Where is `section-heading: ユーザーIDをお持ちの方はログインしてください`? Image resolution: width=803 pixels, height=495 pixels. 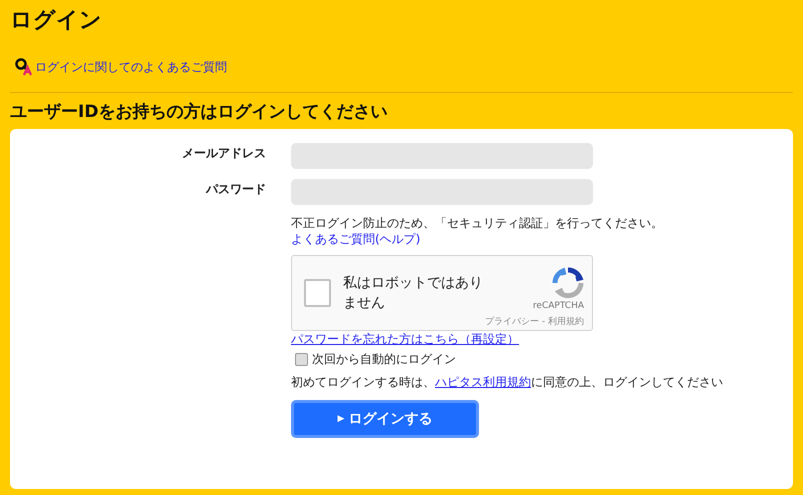
section-heading: ユーザーIDをお持ちの方はログインしてください is located at coordinates (199, 112).